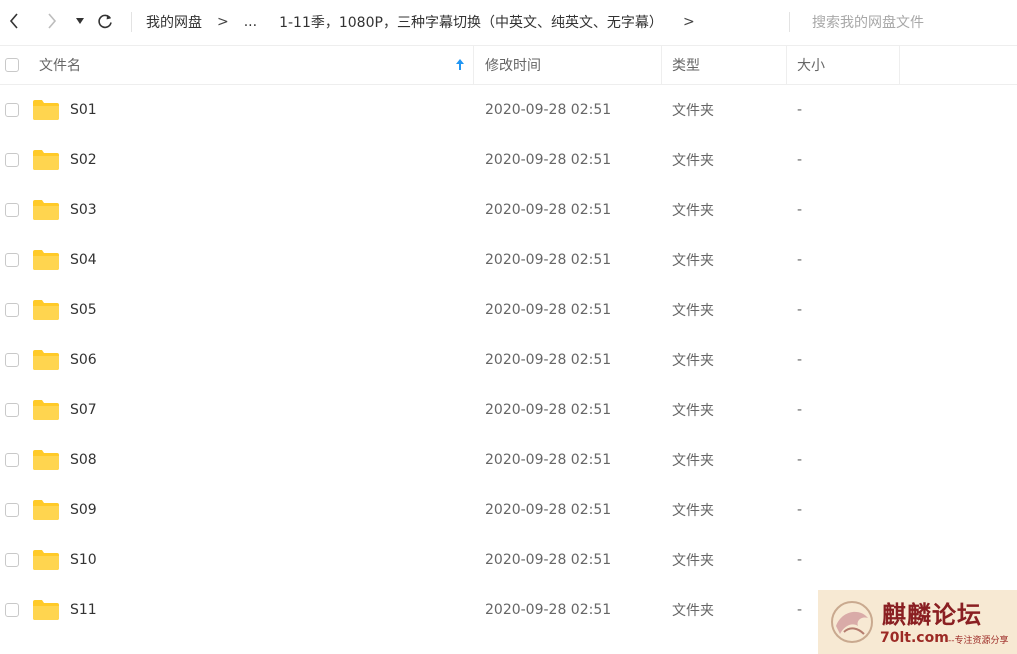 Image resolution: width=1017 pixels, height=654 pixels. What do you see at coordinates (83, 160) in the screenshot?
I see `file-name: S02` at bounding box center [83, 160].